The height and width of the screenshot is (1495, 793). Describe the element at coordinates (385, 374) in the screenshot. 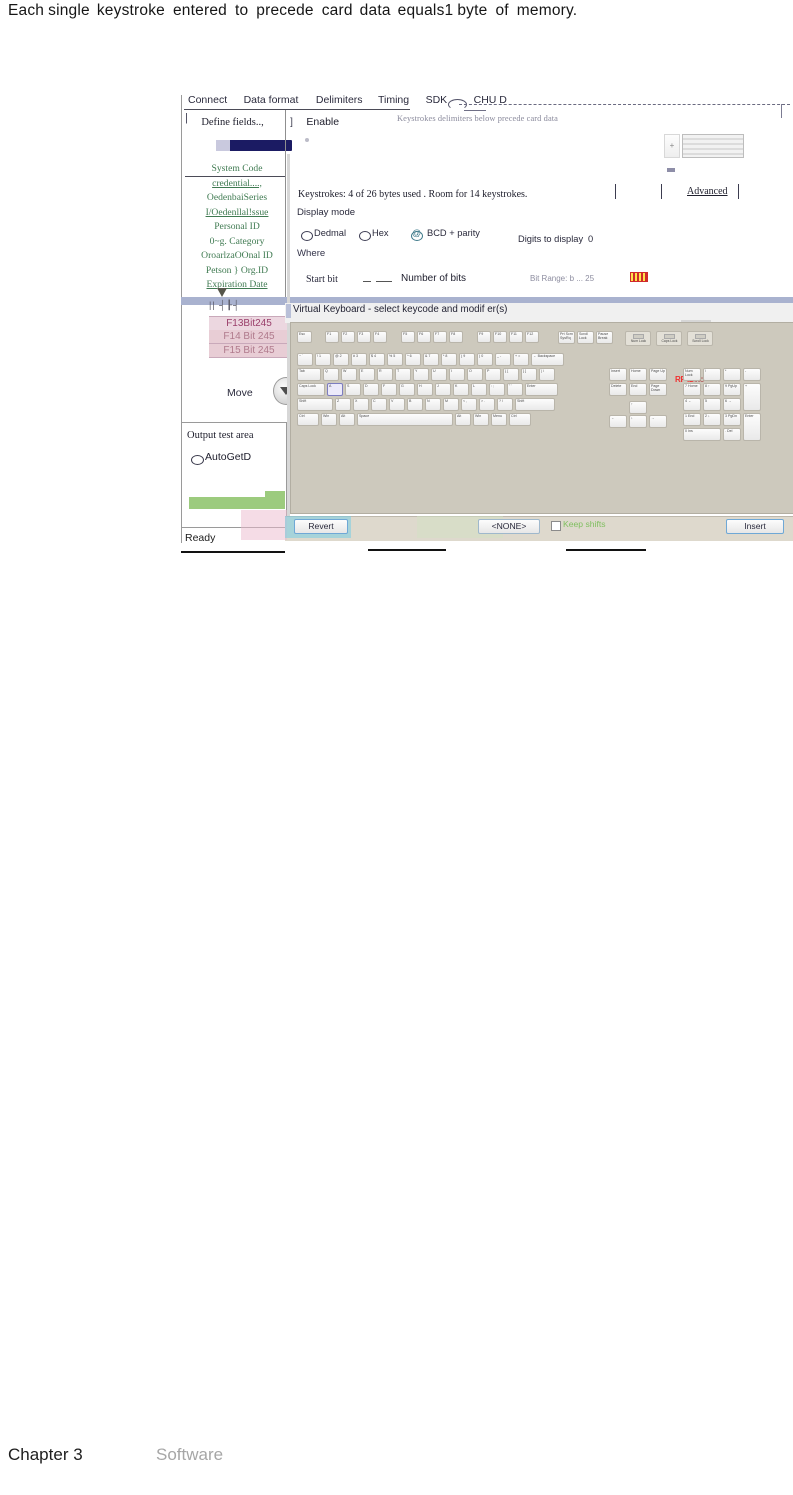

I see `key-r: R` at that location.